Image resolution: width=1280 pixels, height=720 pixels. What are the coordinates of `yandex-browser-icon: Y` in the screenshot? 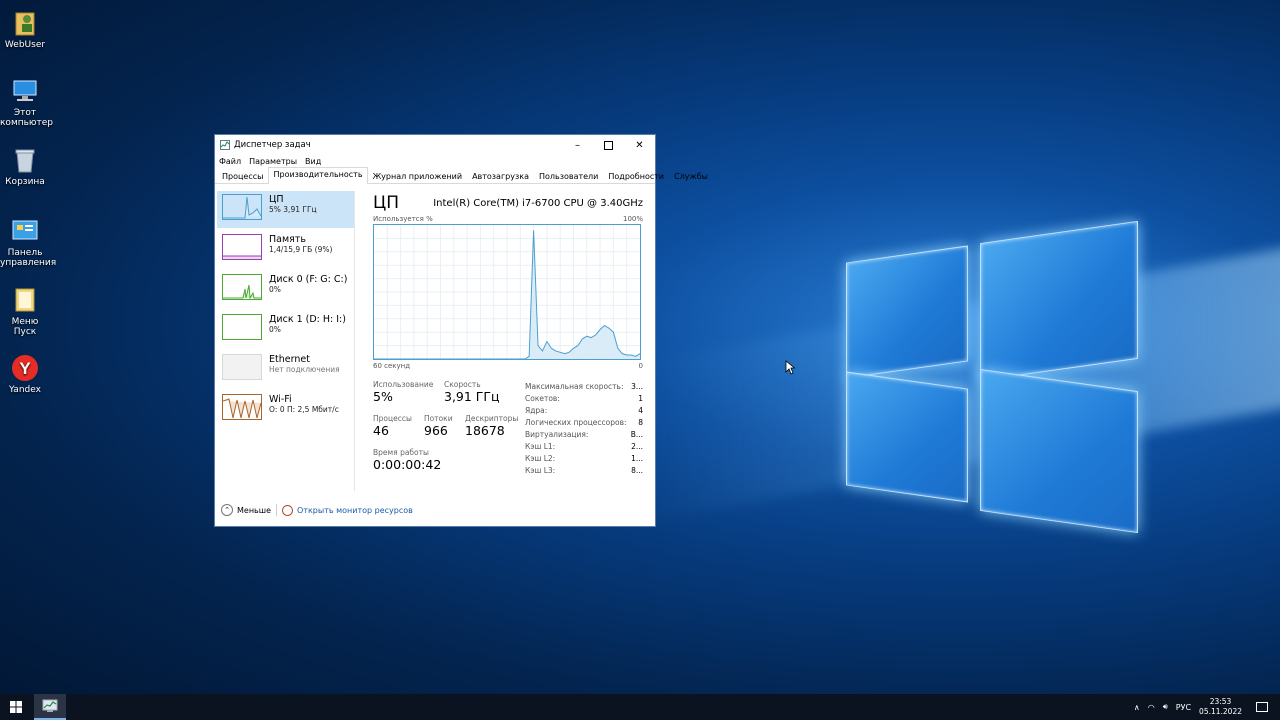 It's located at (25, 368).